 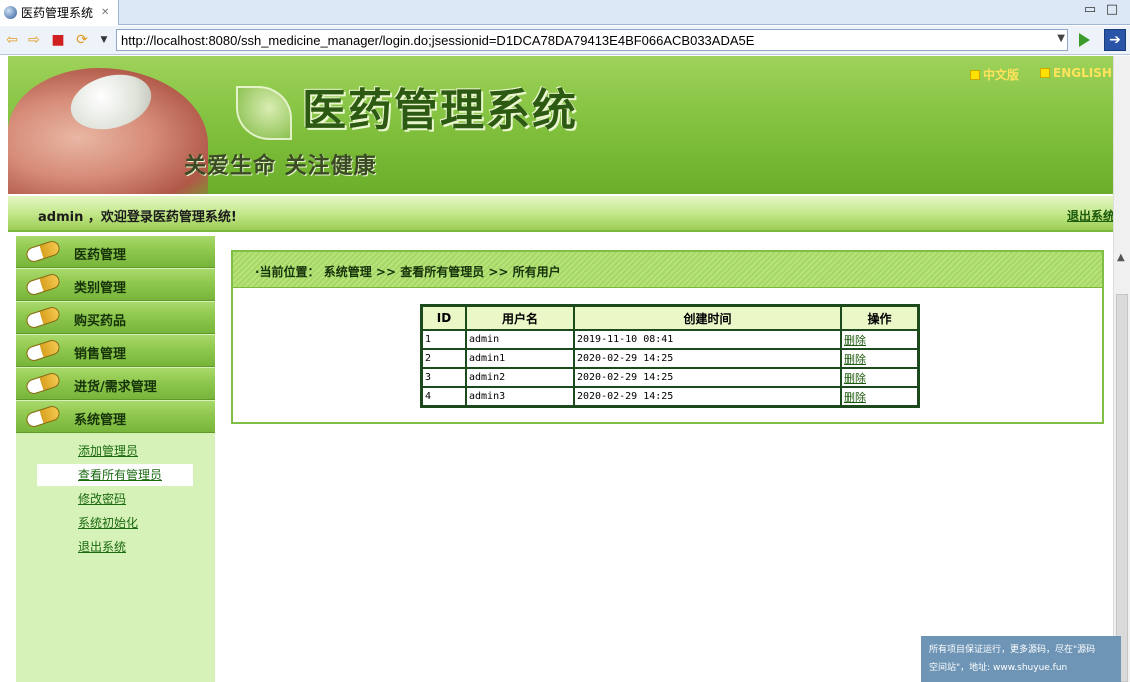 What do you see at coordinates (444, 396) in the screenshot?
I see `cell-id: 4` at bounding box center [444, 396].